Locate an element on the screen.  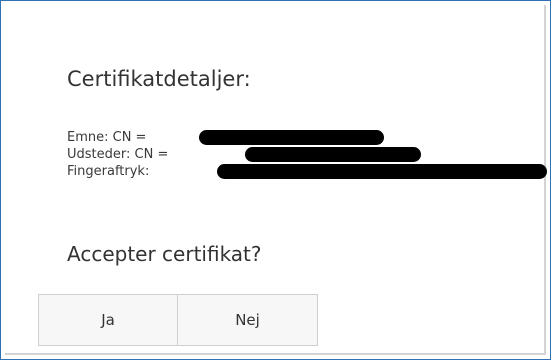
redaction-fingerprint is located at coordinates (382, 171).